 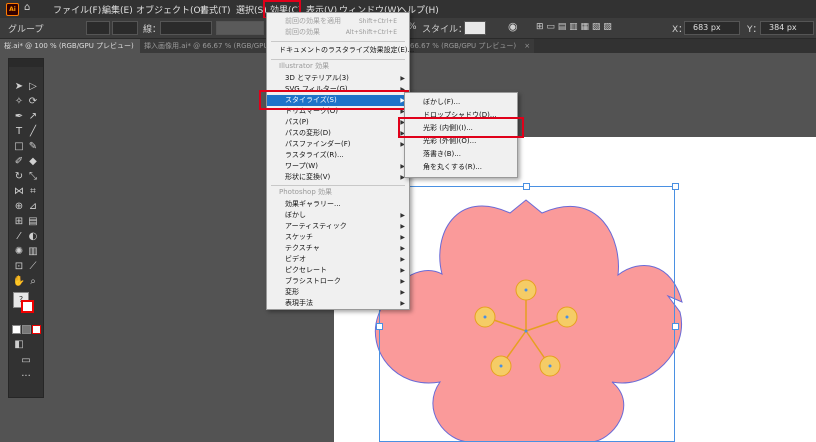 I want to click on menu-item-convert-shape: 形状に変換(V) ▶, so click(x=338, y=177).